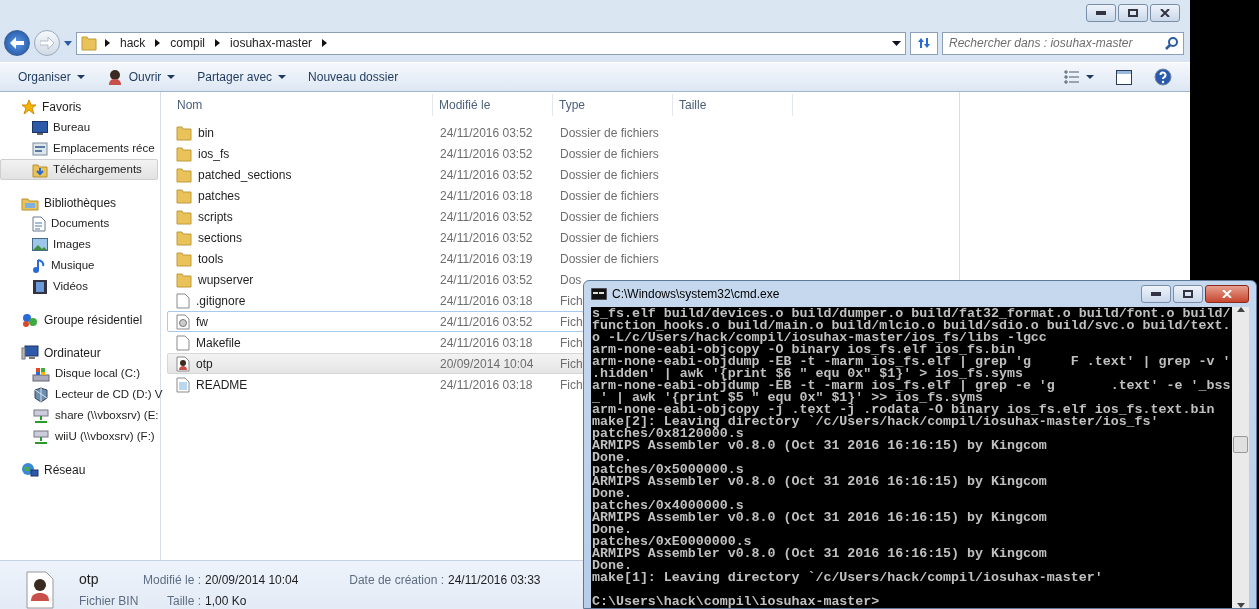 This screenshot has height=609, width=1259. What do you see at coordinates (668, 434) in the screenshot?
I see `console-line: patches/0x8120000.s` at bounding box center [668, 434].